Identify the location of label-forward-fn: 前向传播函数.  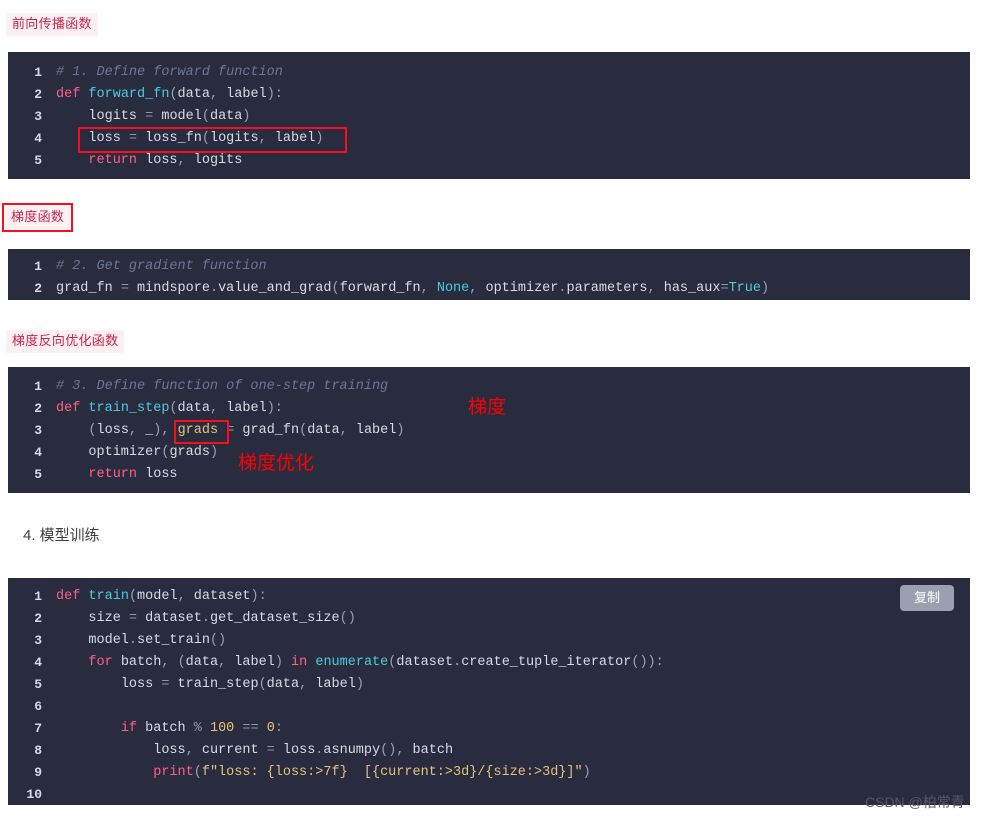
(52, 24).